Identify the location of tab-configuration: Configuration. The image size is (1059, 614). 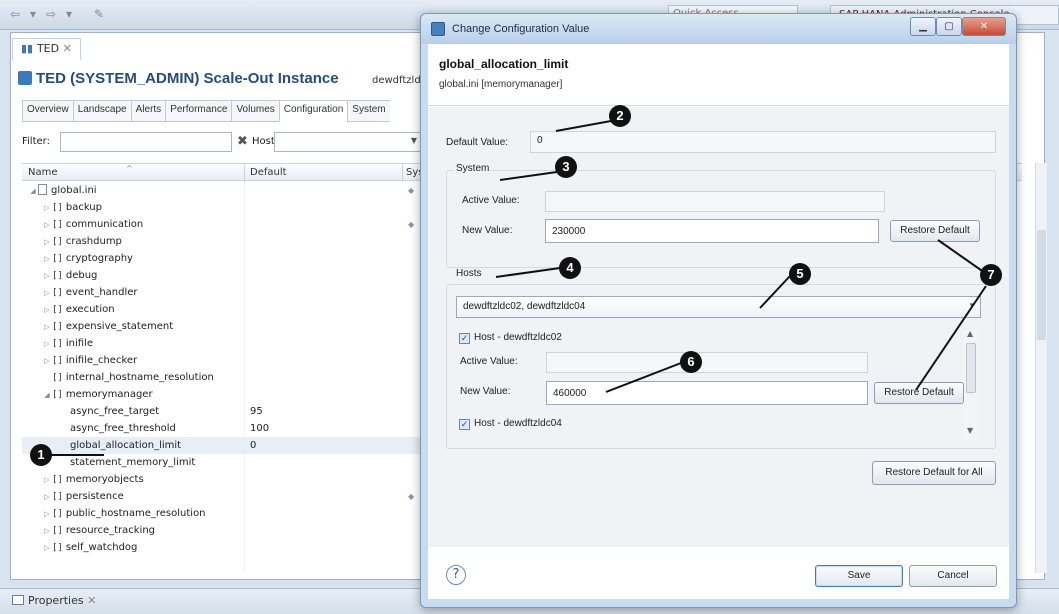
(313, 111).